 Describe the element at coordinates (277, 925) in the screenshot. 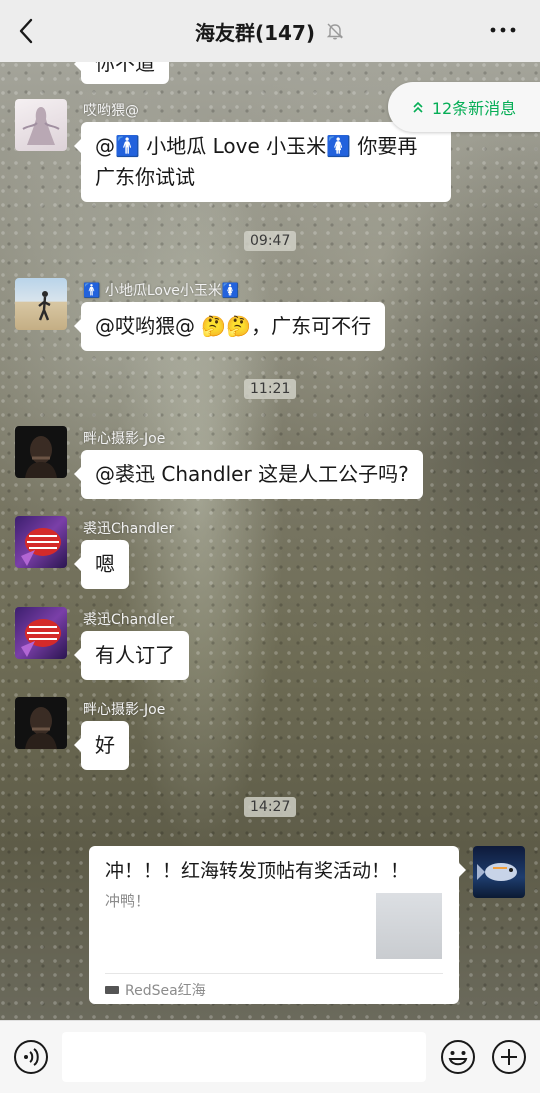

I see `link-card: 冲！！！红海转发顶帖有奖活动！！ 冲鸭！ RedSea红海` at that location.